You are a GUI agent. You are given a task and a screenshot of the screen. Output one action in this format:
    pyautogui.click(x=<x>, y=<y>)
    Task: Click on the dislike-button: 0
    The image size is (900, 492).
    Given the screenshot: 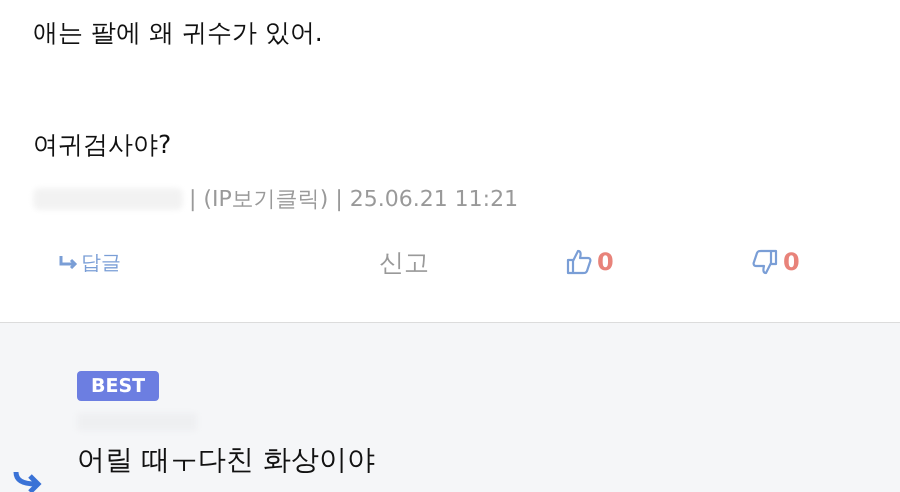 What is the action you would take?
    pyautogui.click(x=775, y=262)
    